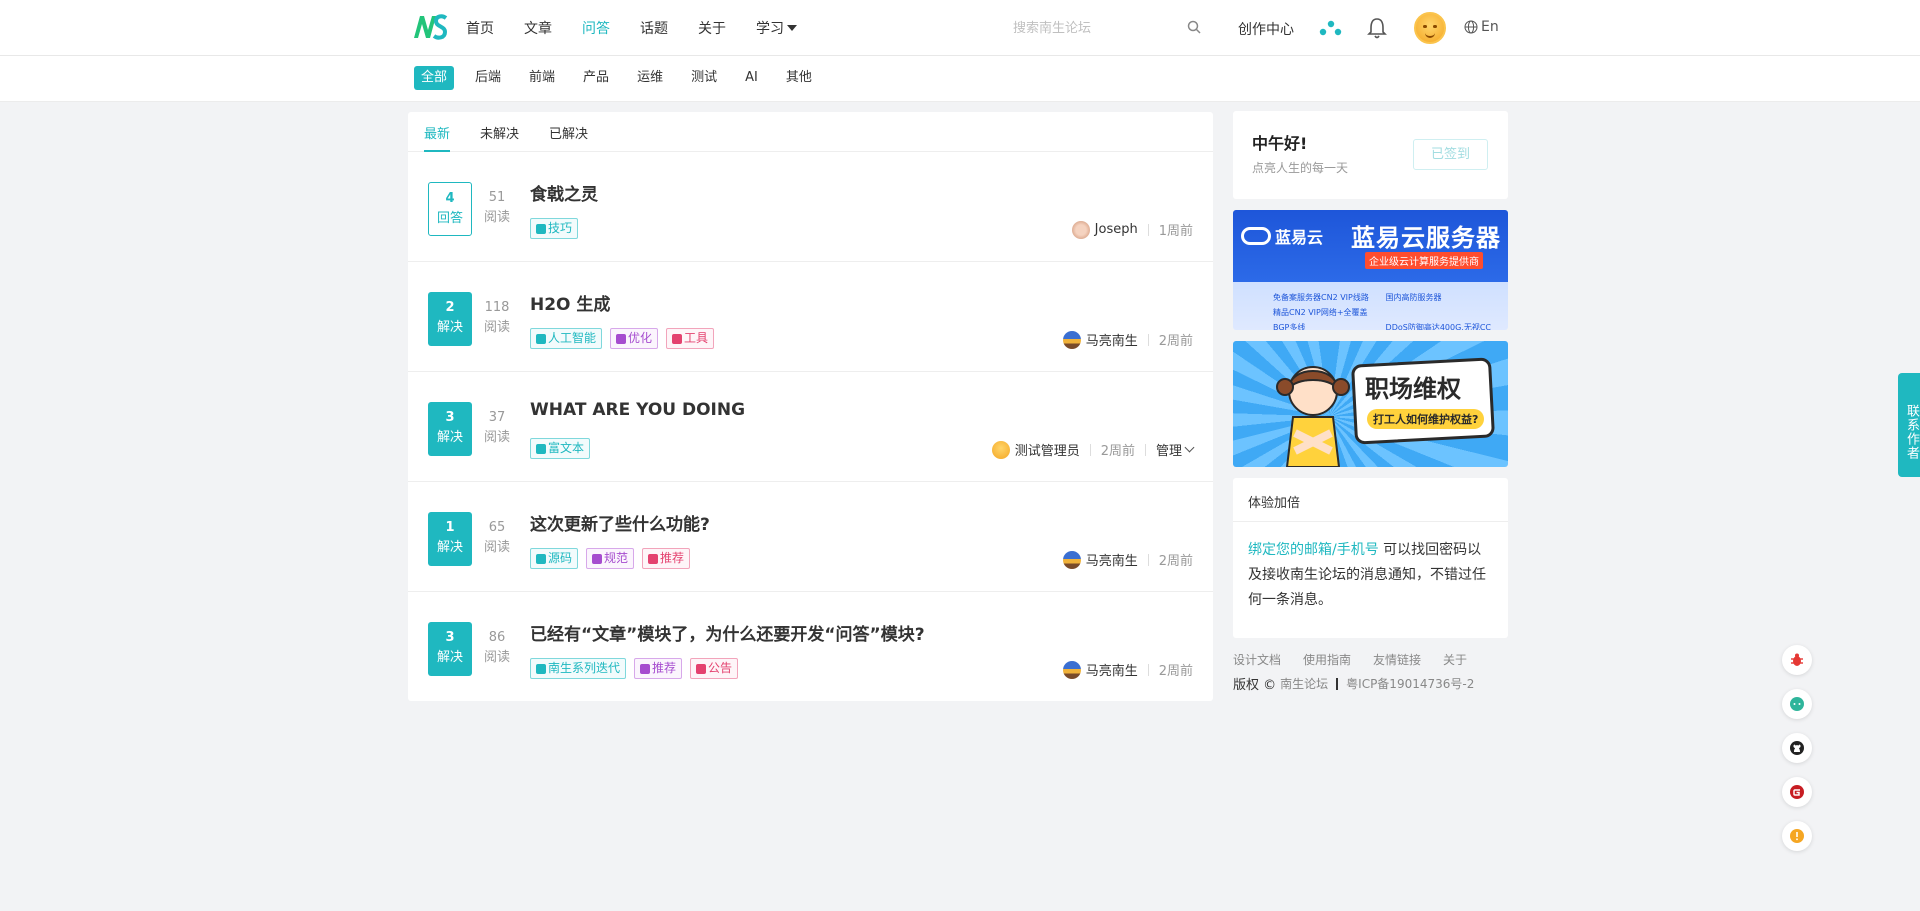  Describe the element at coordinates (596, 28) in the screenshot. I see `nav-item: 问答` at that location.